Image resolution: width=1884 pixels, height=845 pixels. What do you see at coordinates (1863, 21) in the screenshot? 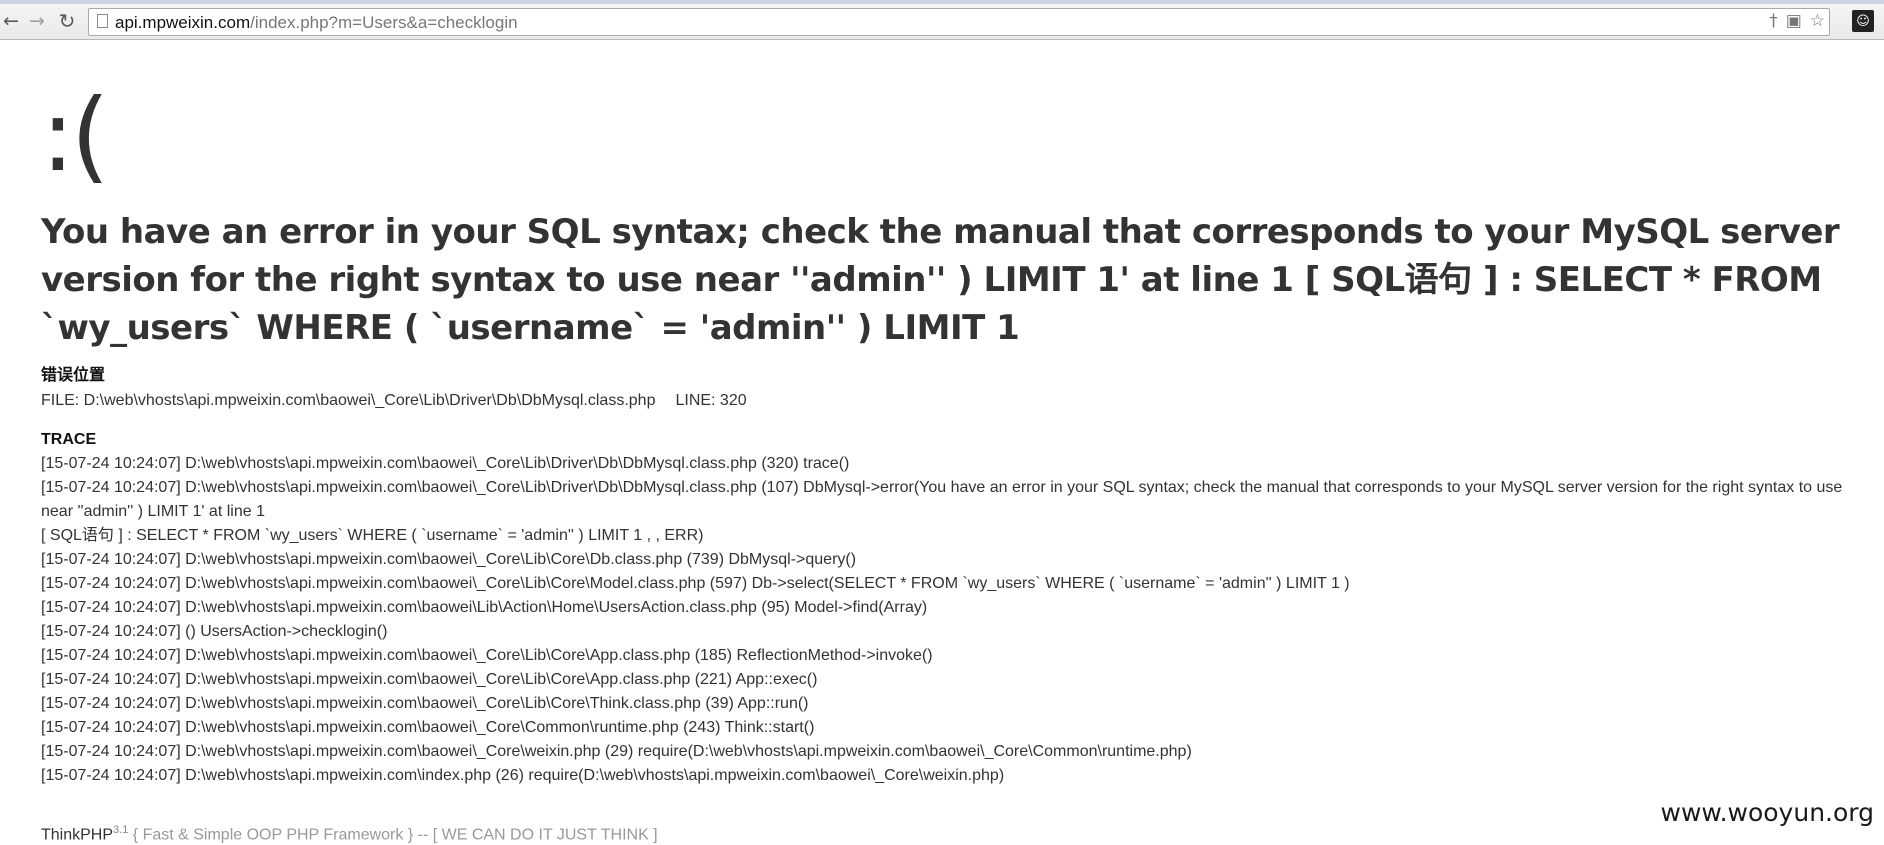
I see `extension-icon: ☺` at bounding box center [1863, 21].